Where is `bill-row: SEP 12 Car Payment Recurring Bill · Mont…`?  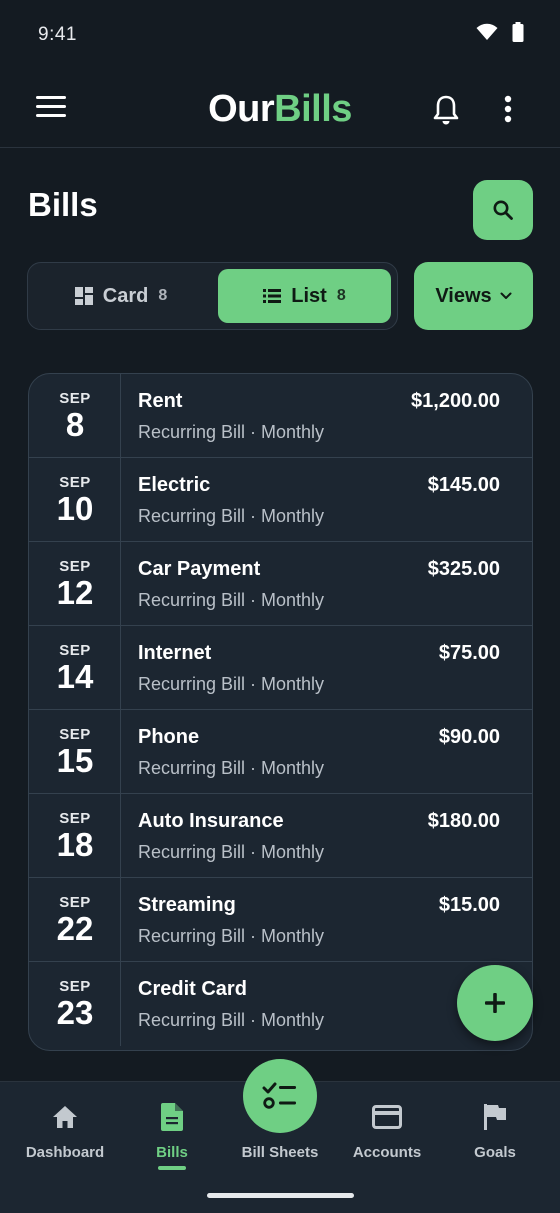
bill-row: SEP 12 Car Payment Recurring Bill · Mont… is located at coordinates (280, 584).